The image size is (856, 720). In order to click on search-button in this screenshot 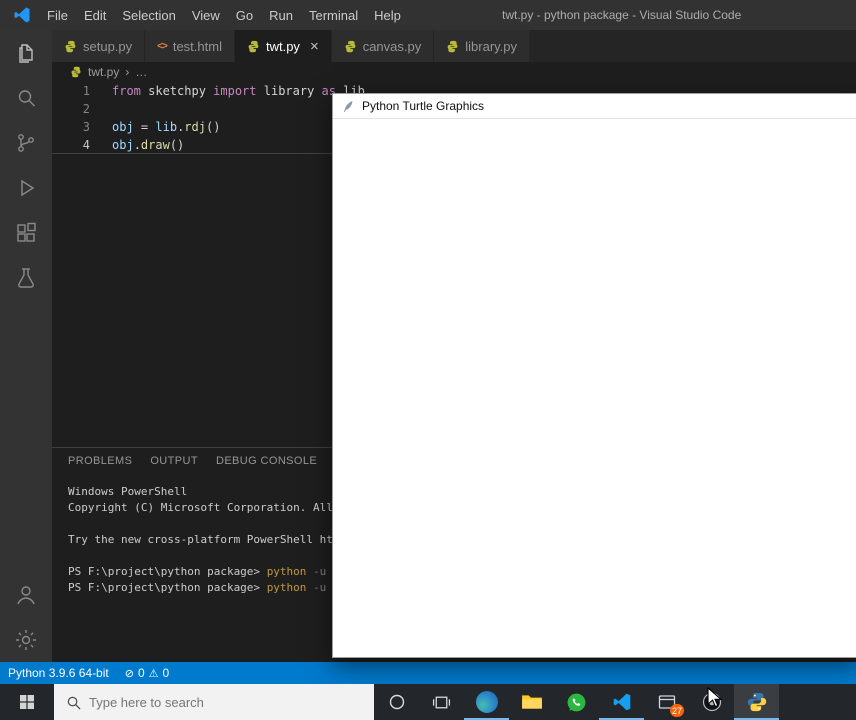, I will do `click(26, 97)`.